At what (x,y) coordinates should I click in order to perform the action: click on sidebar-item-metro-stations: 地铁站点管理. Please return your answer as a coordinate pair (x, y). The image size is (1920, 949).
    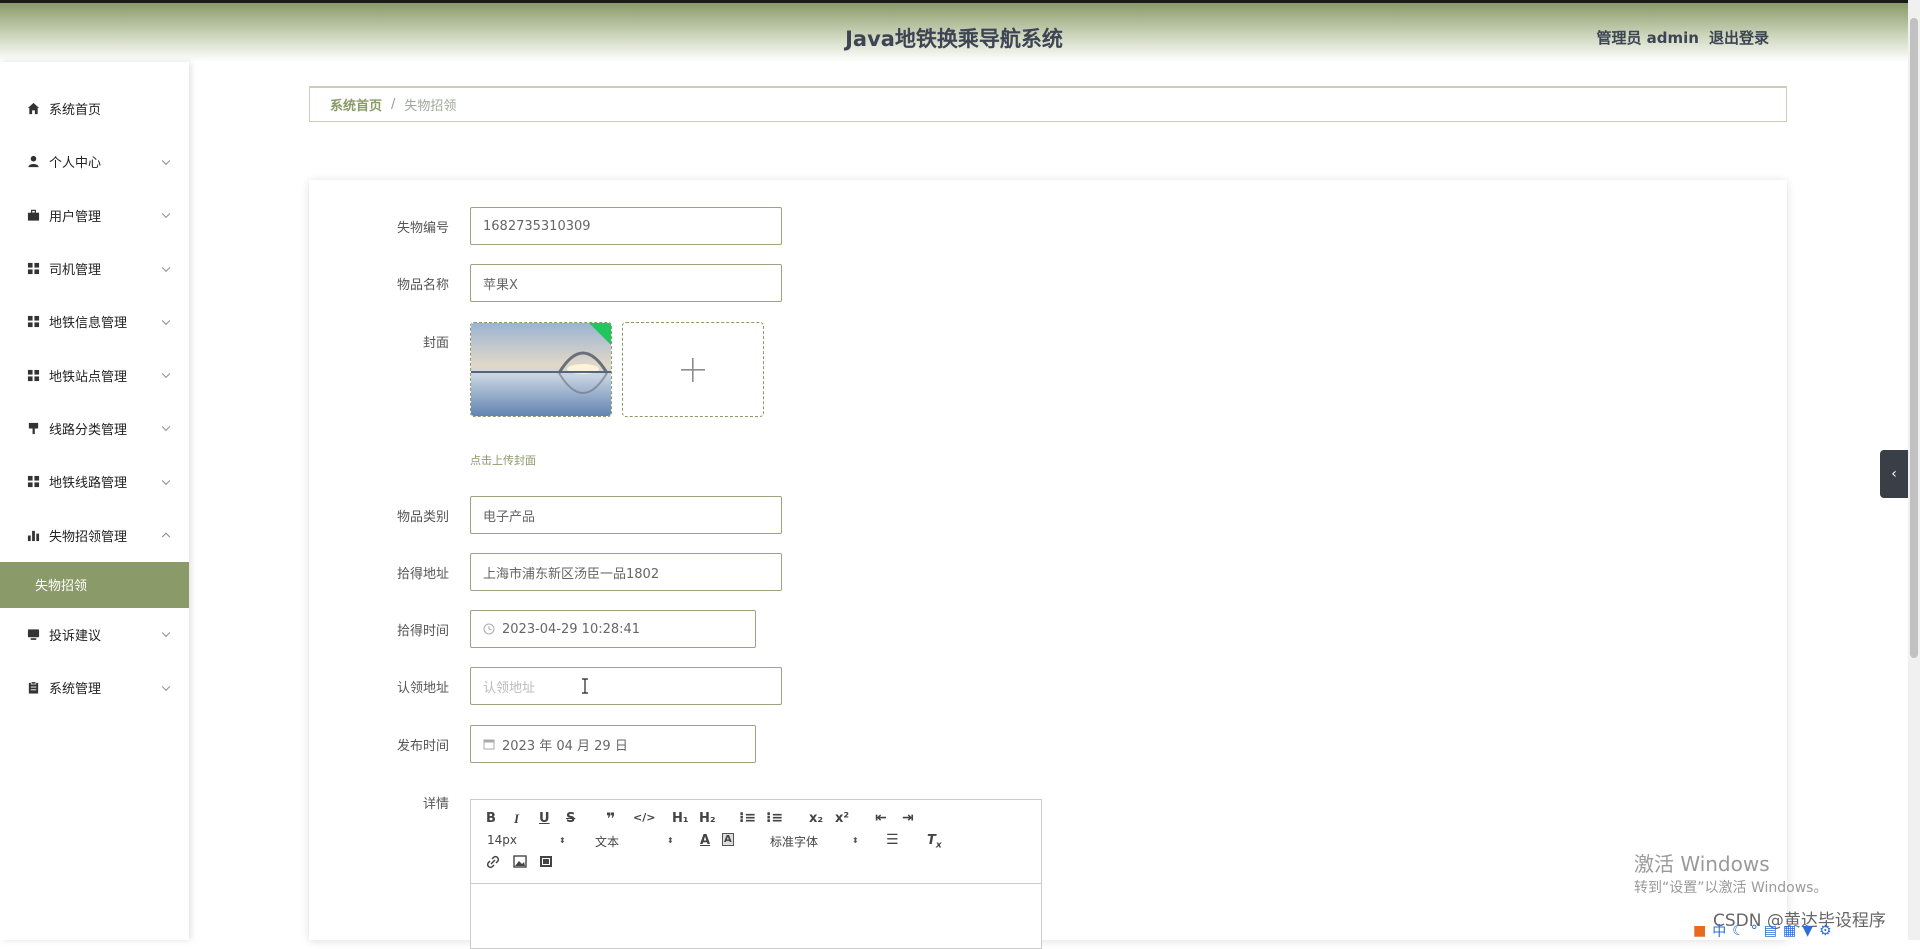
    Looking at the image, I should click on (94, 374).